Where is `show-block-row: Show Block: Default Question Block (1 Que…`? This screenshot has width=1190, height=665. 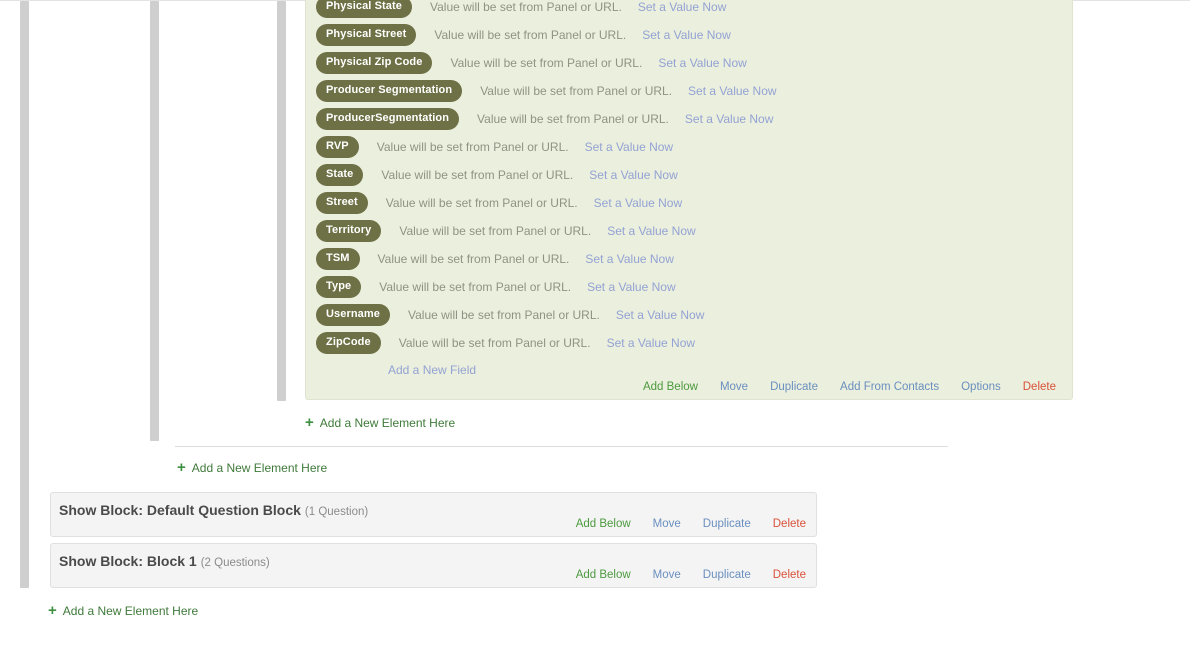
show-block-row: Show Block: Default Question Block (1 Que… is located at coordinates (433, 514).